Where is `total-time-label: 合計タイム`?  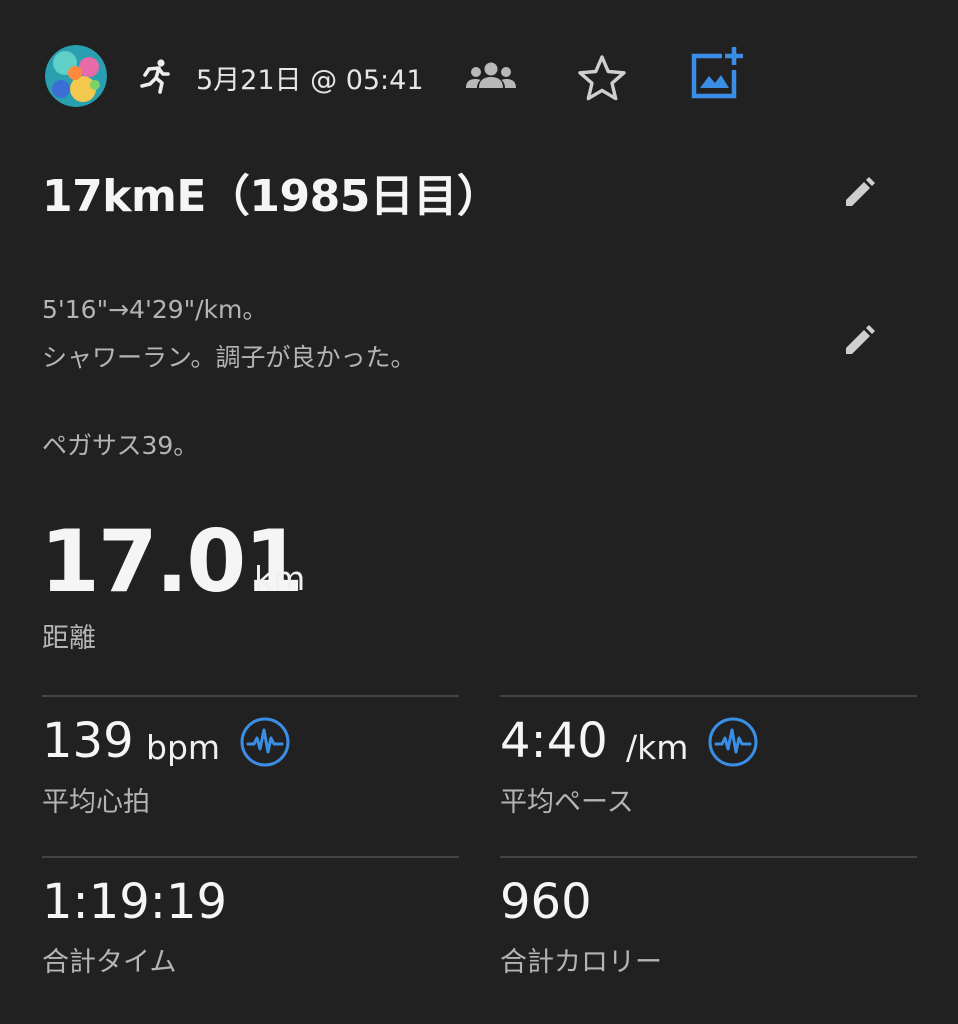
total-time-label: 合計タイム is located at coordinates (109, 962).